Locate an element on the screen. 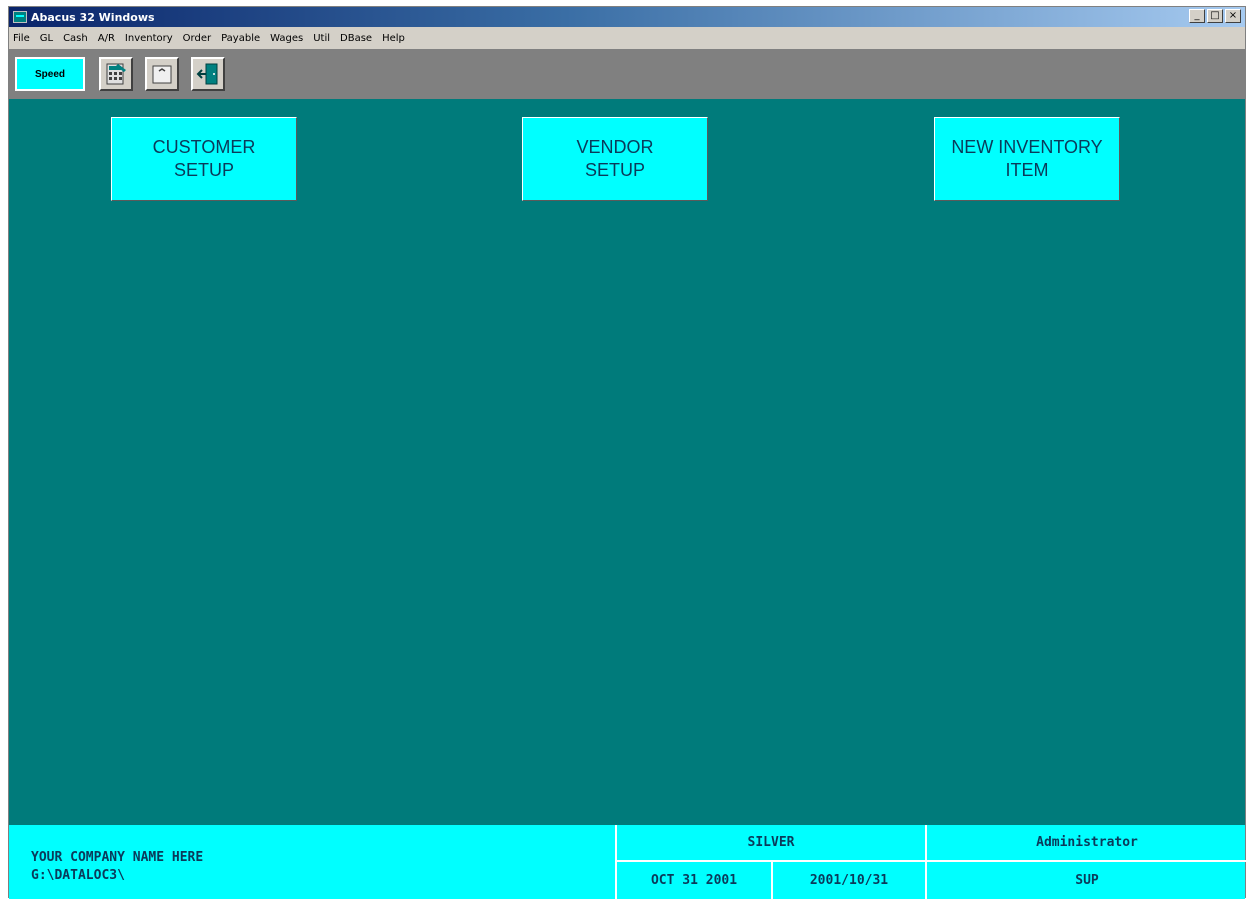 The width and height of the screenshot is (1249, 900). calculator-button is located at coordinates (116, 74).